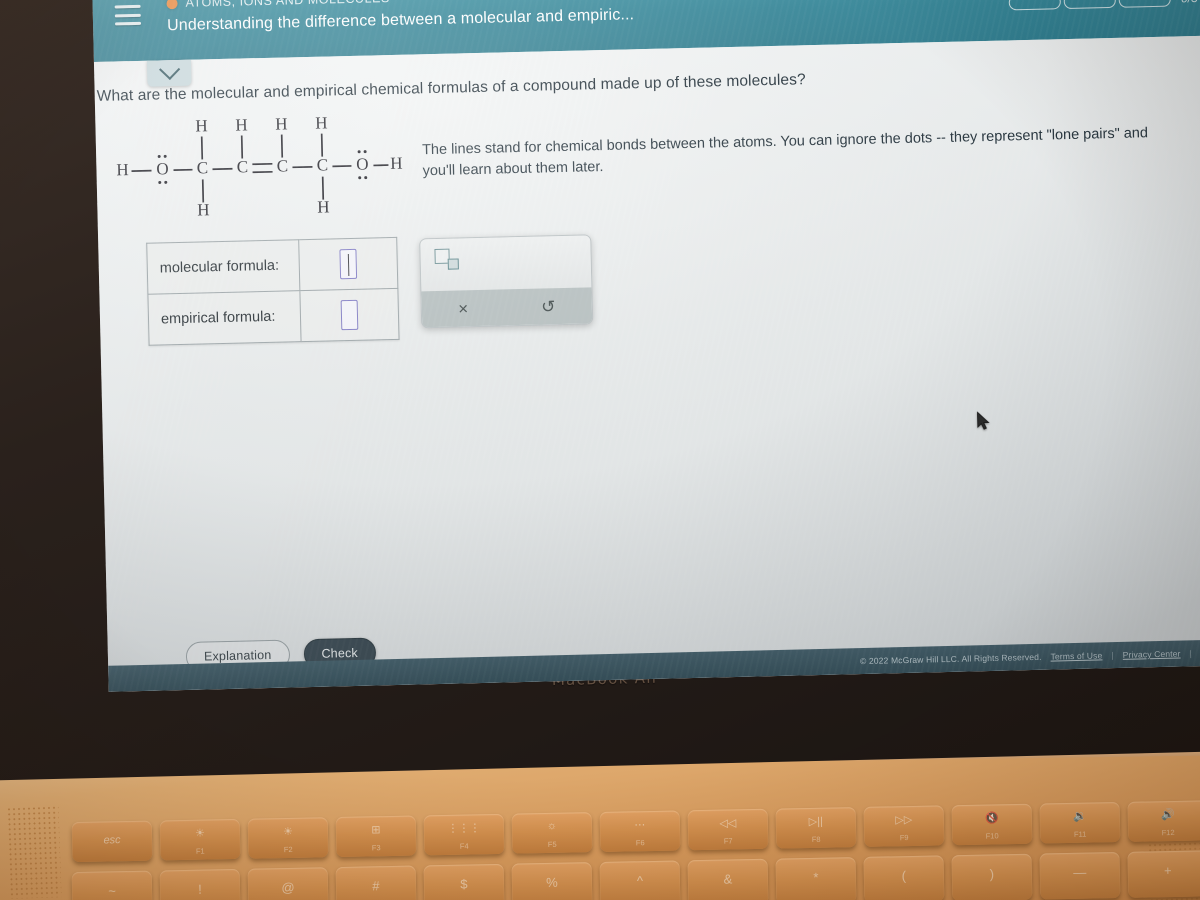 Image resolution: width=1200 pixels, height=900 pixels. Describe the element at coordinates (169, 69) in the screenshot. I see `chevron-down-icon` at that location.